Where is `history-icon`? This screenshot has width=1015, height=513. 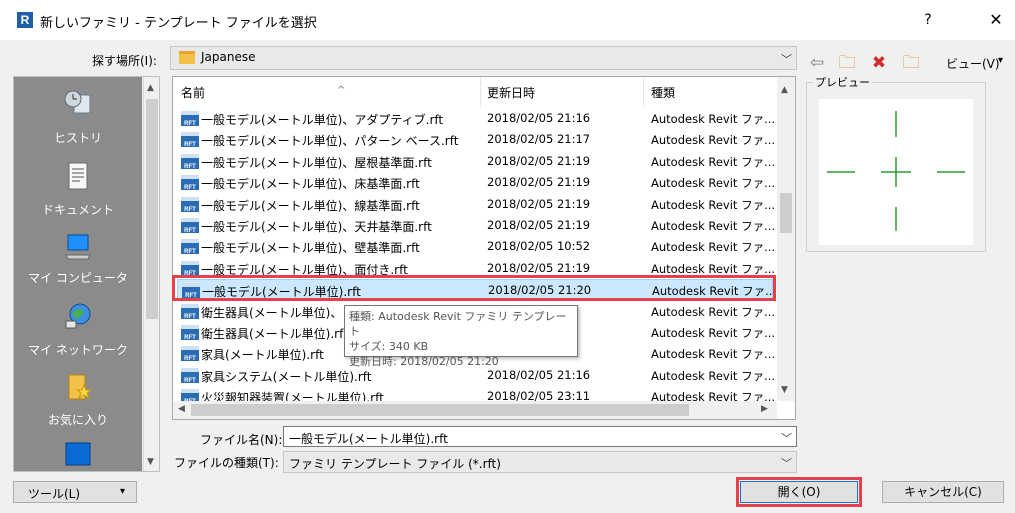 history-icon is located at coordinates (77, 102).